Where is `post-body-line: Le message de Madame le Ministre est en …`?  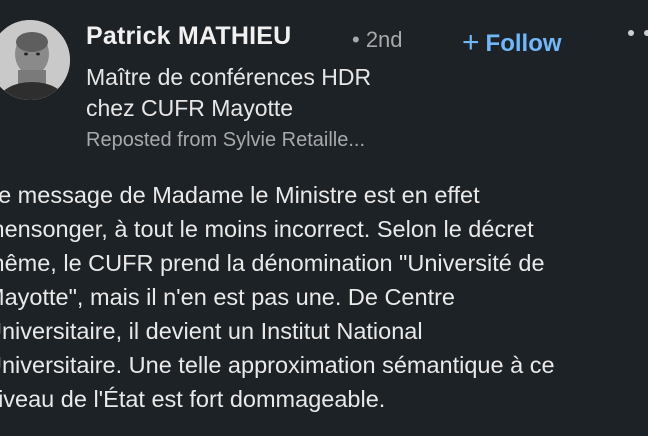
post-body-line: Le message de Madame le Ministre est en … is located at coordinates (240, 195).